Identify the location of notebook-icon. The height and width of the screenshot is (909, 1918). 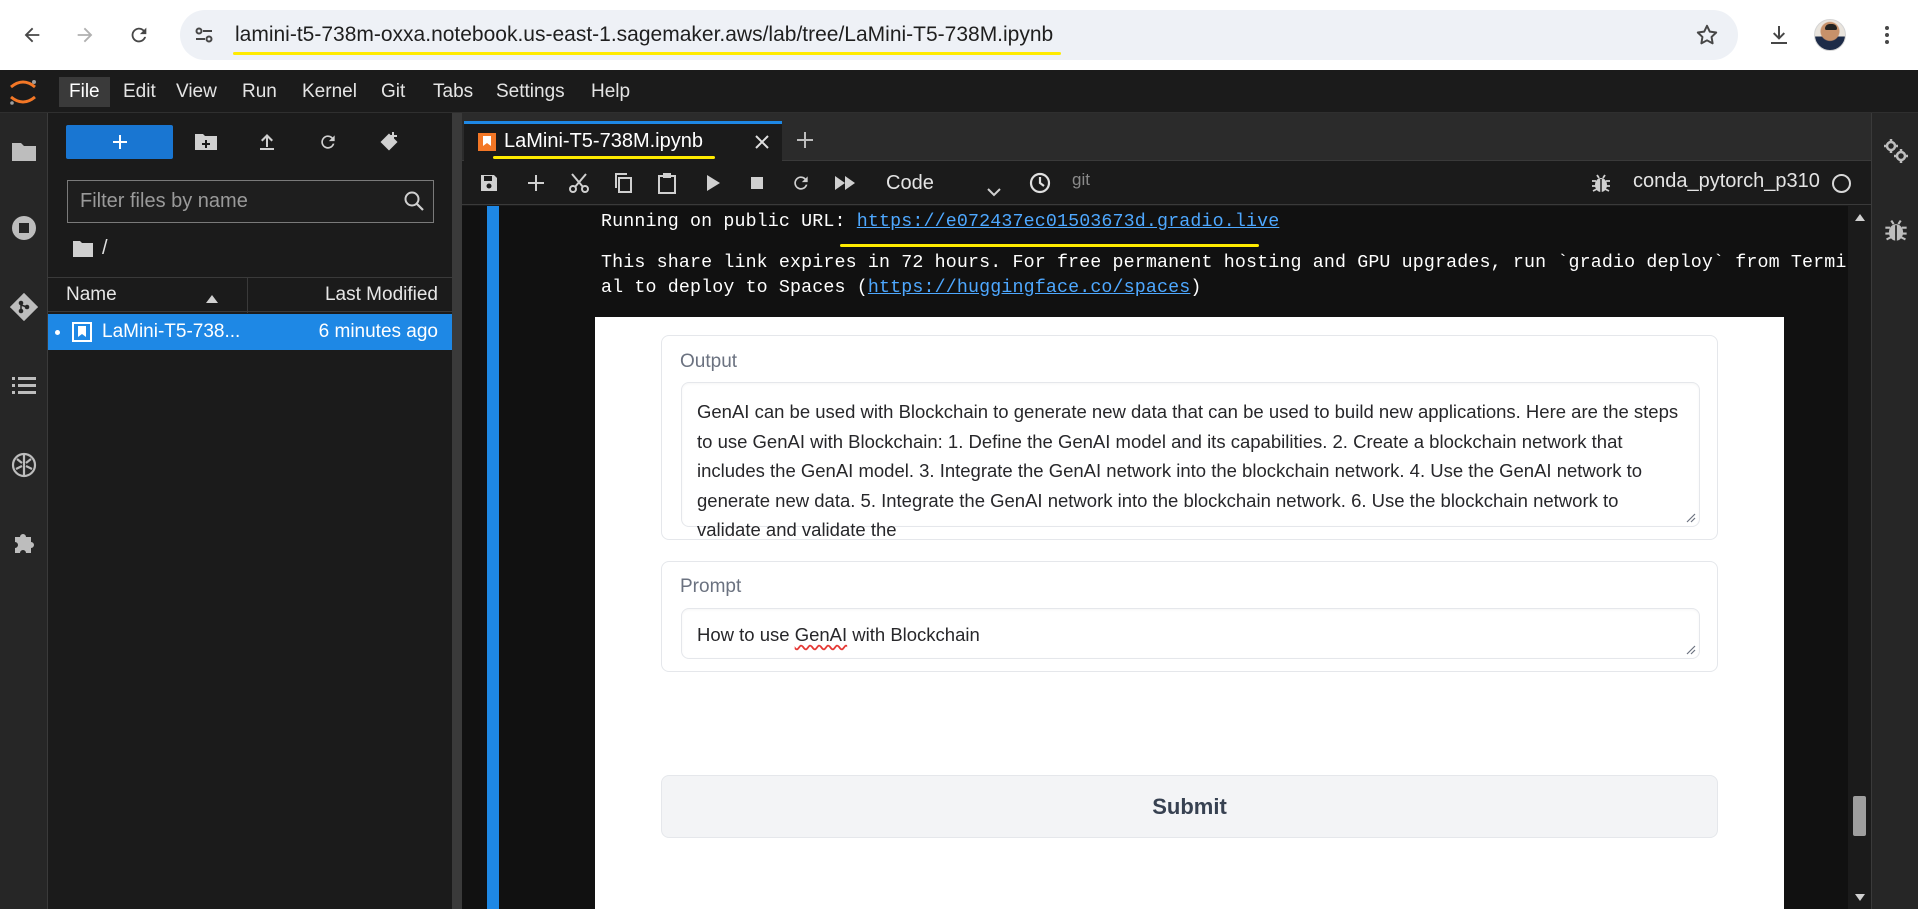
(487, 142).